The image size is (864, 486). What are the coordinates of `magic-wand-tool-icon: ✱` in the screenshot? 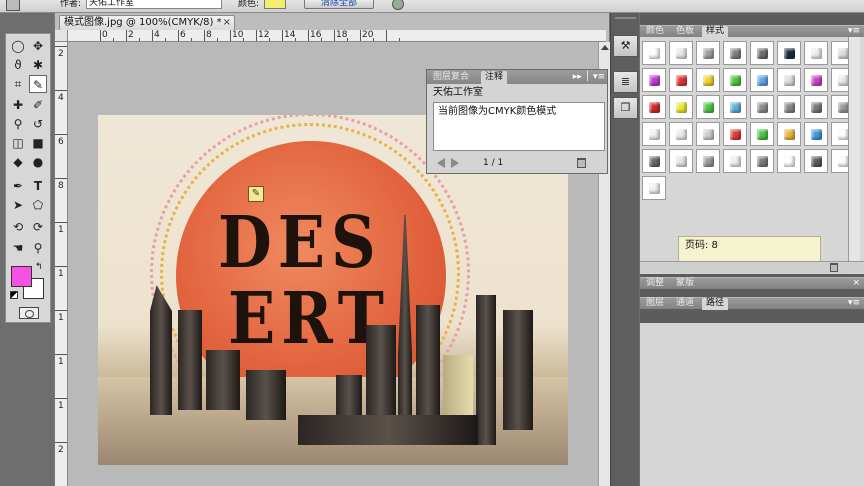 It's located at (38, 65).